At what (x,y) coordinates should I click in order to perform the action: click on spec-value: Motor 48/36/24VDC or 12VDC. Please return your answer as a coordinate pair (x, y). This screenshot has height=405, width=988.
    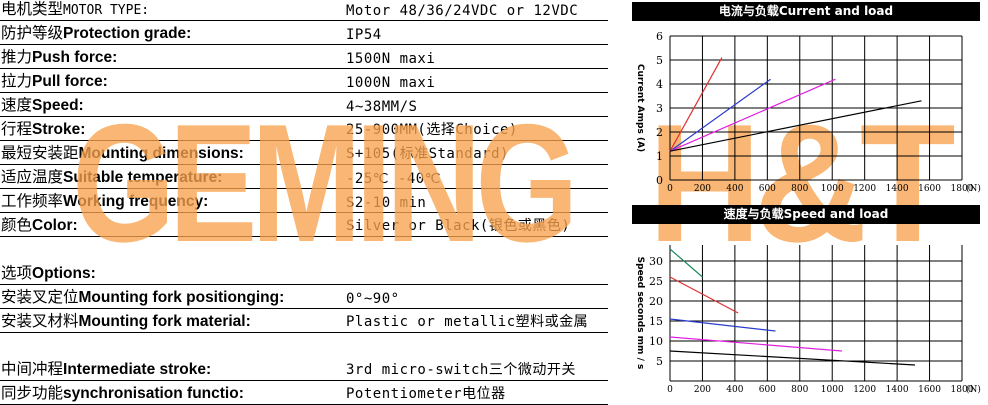
    Looking at the image, I should click on (462, 11).